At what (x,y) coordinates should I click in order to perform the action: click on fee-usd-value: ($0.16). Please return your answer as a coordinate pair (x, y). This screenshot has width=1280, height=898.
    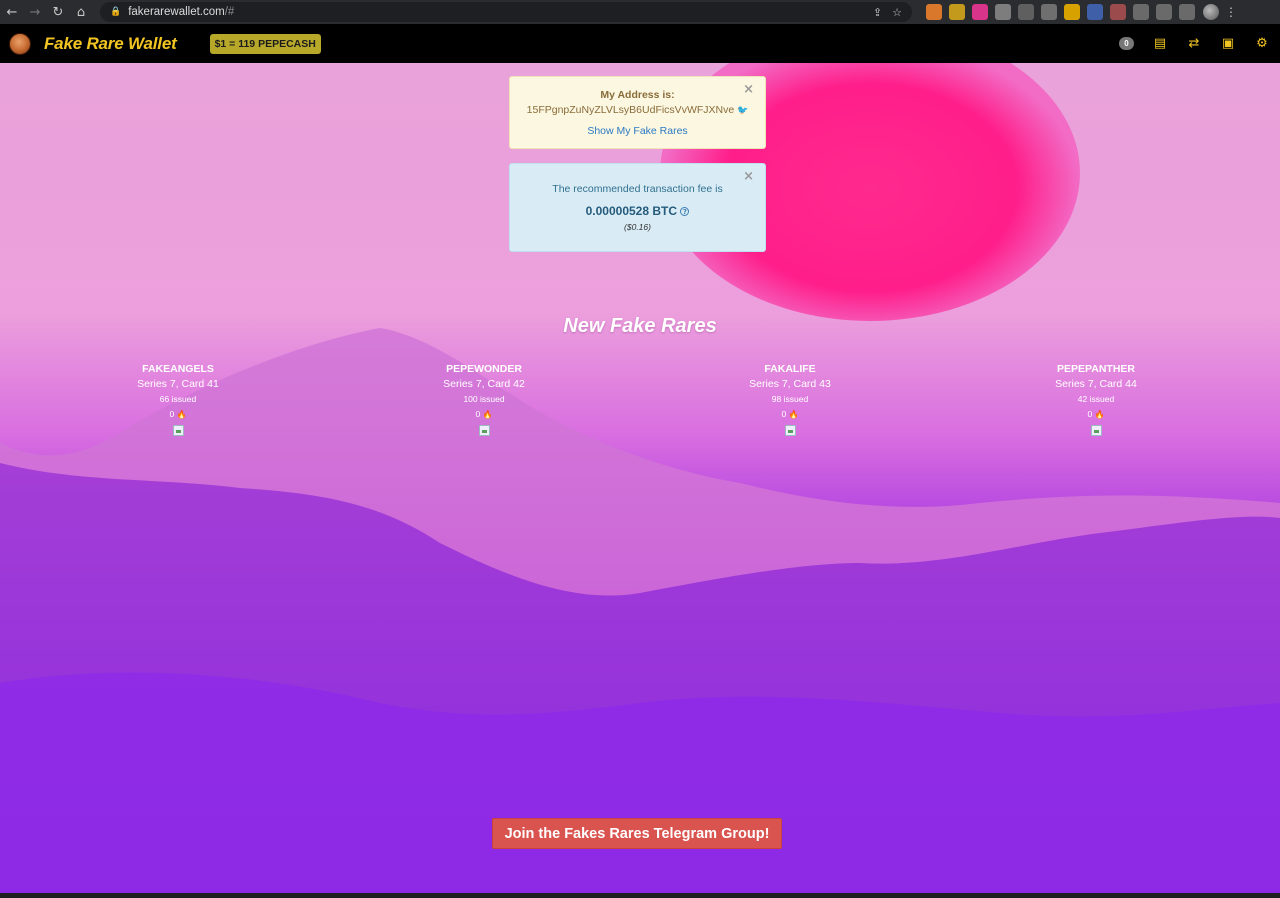
    Looking at the image, I should click on (637, 227).